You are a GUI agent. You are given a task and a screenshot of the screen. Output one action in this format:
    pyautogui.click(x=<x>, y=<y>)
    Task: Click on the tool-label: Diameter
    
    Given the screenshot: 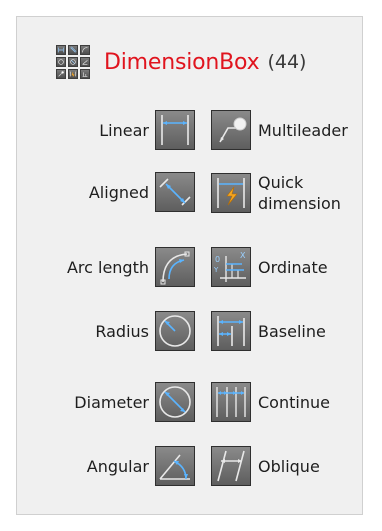 What is the action you would take?
    pyautogui.click(x=111, y=402)
    